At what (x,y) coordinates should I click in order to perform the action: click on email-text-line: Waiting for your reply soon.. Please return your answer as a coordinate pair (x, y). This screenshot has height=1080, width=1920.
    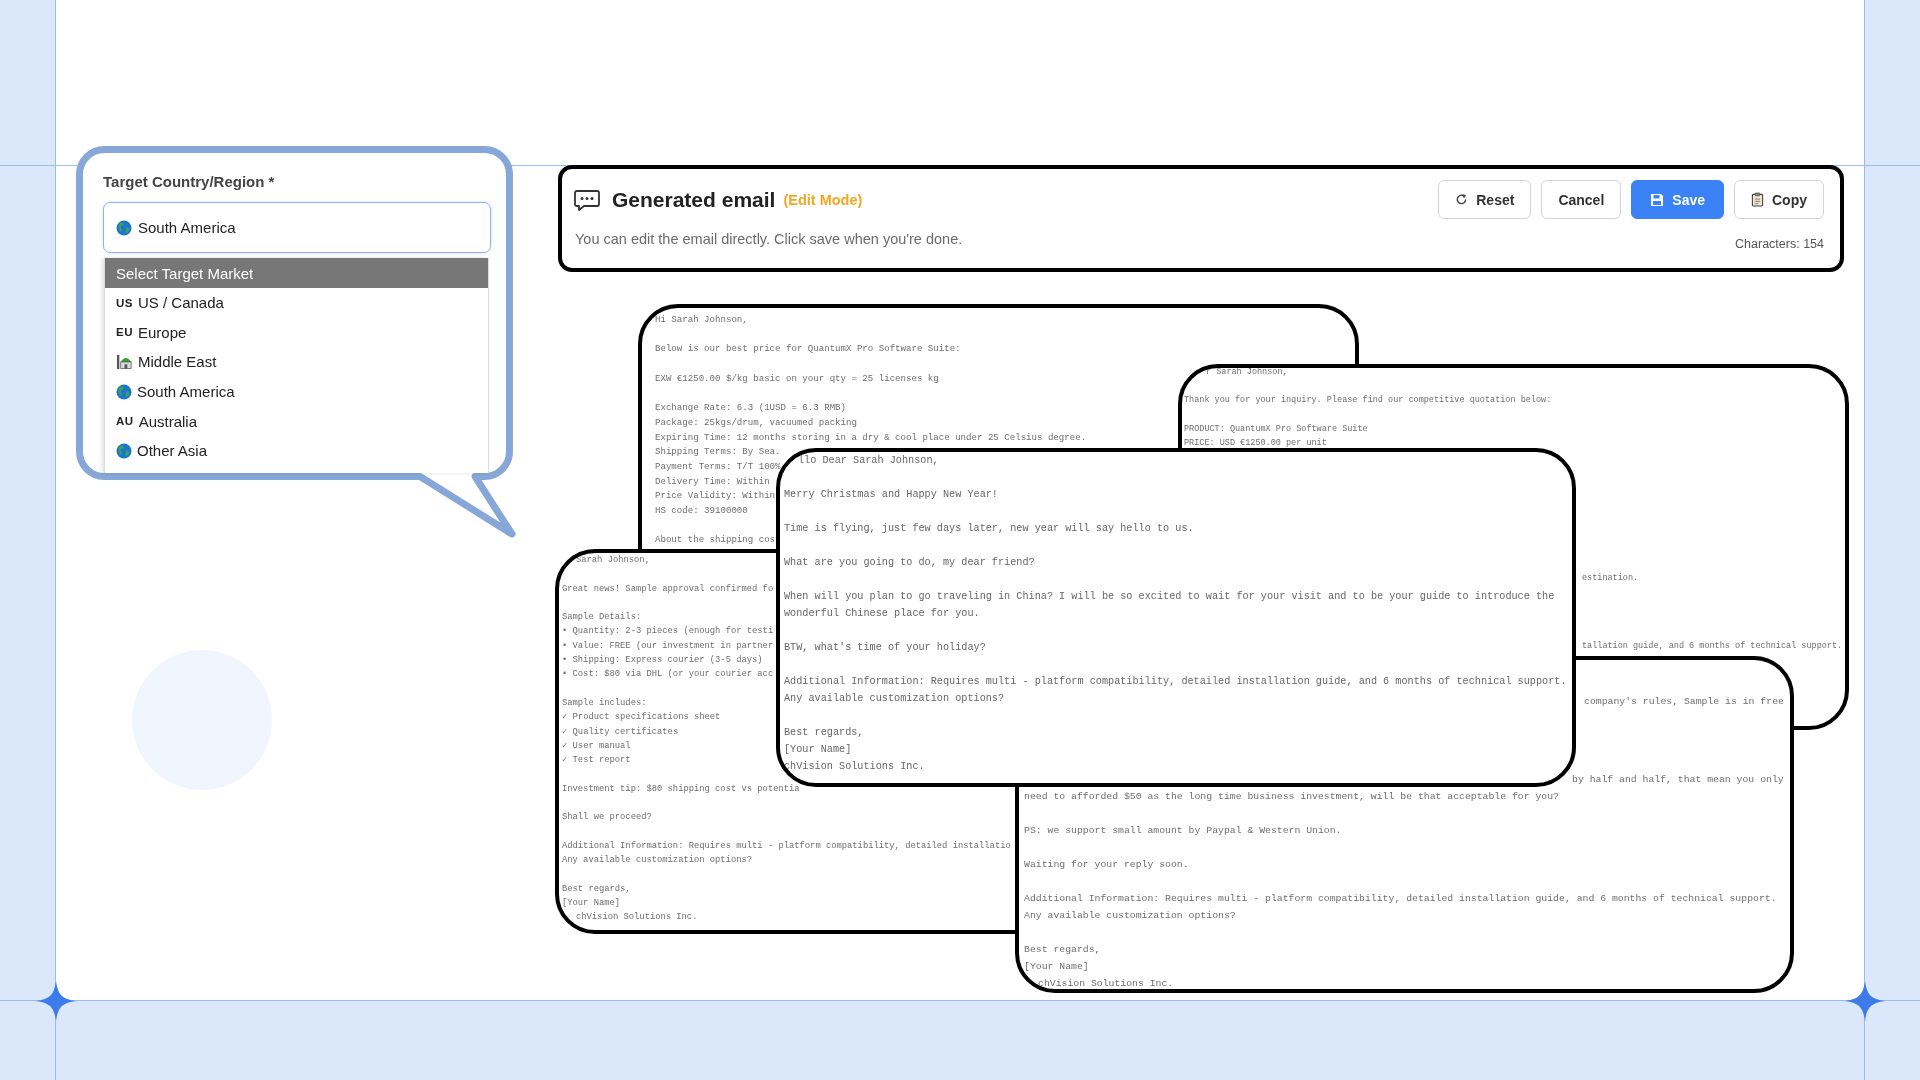
    Looking at the image, I should click on (1106, 865).